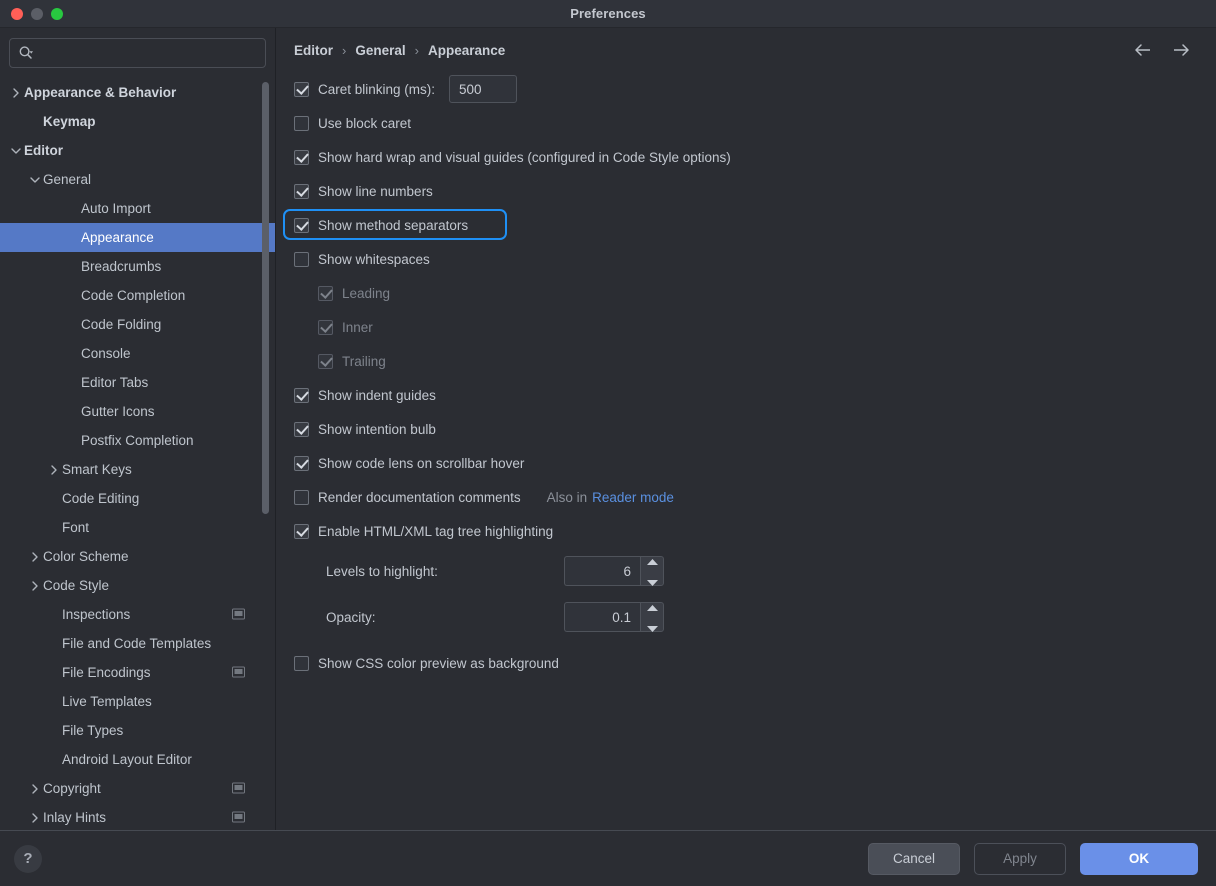  Describe the element at coordinates (28, 858) in the screenshot. I see `help-button: ?` at that location.